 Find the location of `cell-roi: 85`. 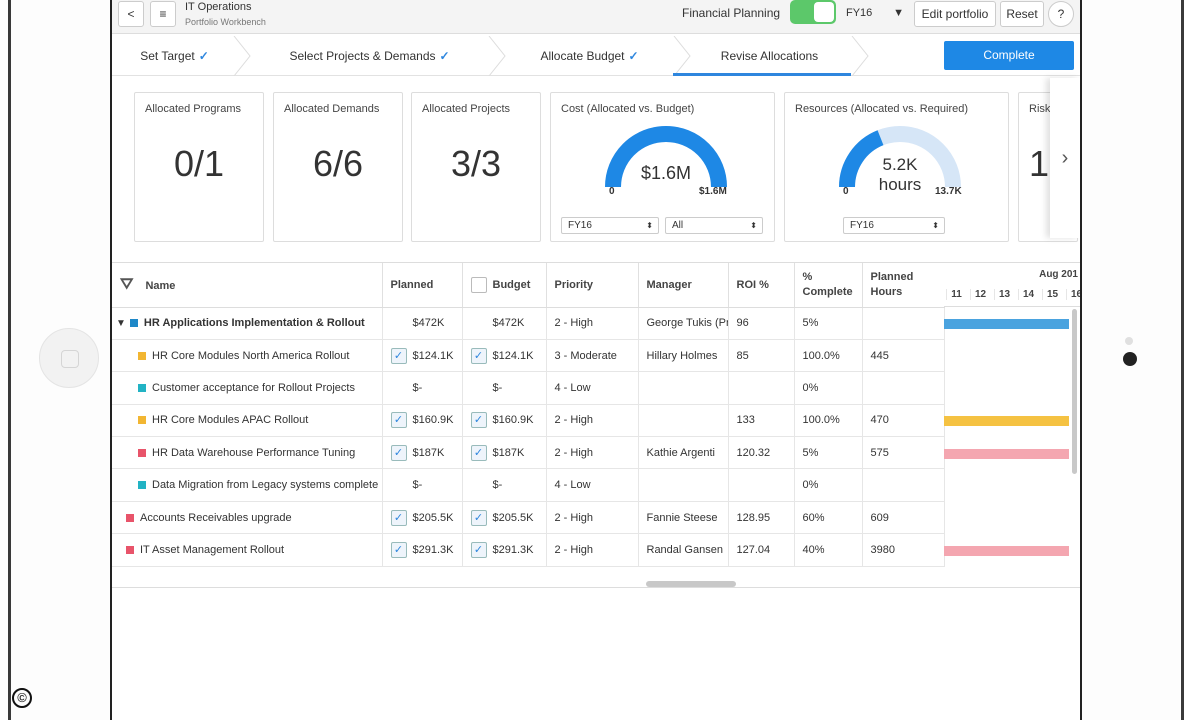

cell-roi: 85 is located at coordinates (761, 356).